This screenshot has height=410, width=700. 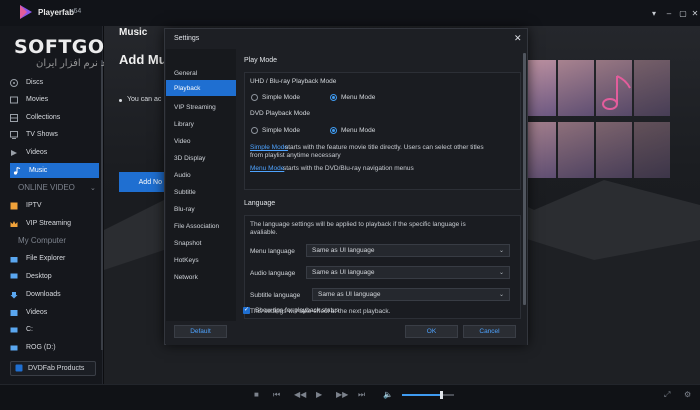 I want to click on hint-text: You can ac, so click(x=144, y=99).